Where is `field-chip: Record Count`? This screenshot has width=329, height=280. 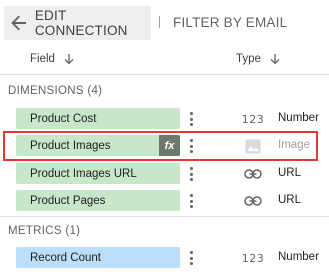
field-chip: Record Count is located at coordinates (98, 257).